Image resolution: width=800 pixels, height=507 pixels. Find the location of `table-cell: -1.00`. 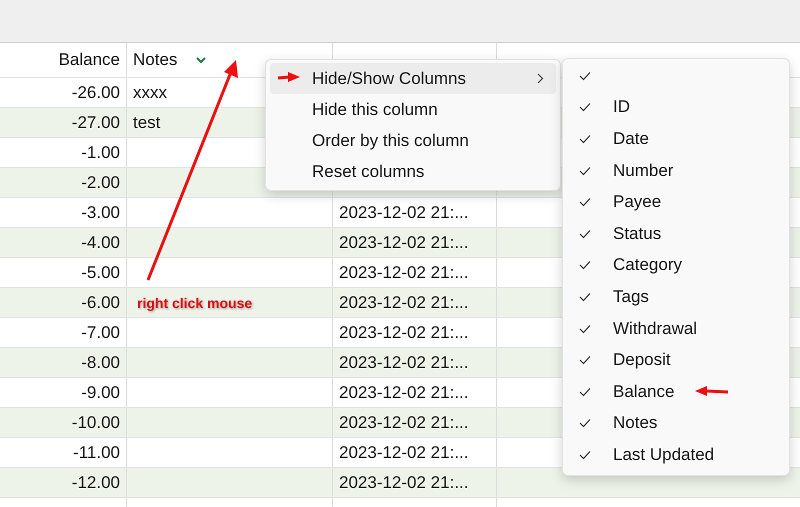

table-cell: -1.00 is located at coordinates (100, 152).